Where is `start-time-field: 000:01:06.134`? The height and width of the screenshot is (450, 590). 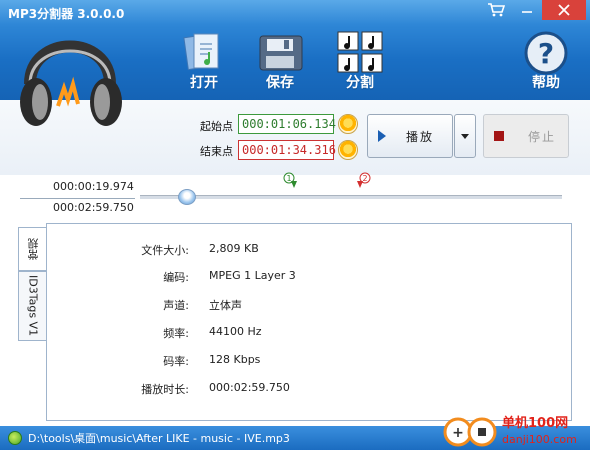
start-time-field: 000:01:06.134 is located at coordinates (287, 124).